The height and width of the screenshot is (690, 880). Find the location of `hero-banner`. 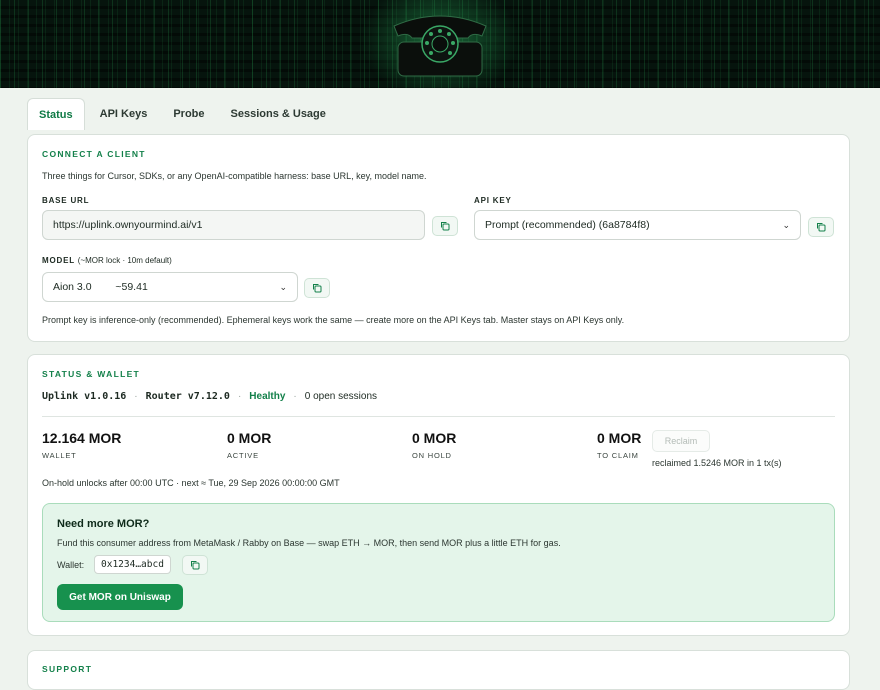

hero-banner is located at coordinates (440, 44).